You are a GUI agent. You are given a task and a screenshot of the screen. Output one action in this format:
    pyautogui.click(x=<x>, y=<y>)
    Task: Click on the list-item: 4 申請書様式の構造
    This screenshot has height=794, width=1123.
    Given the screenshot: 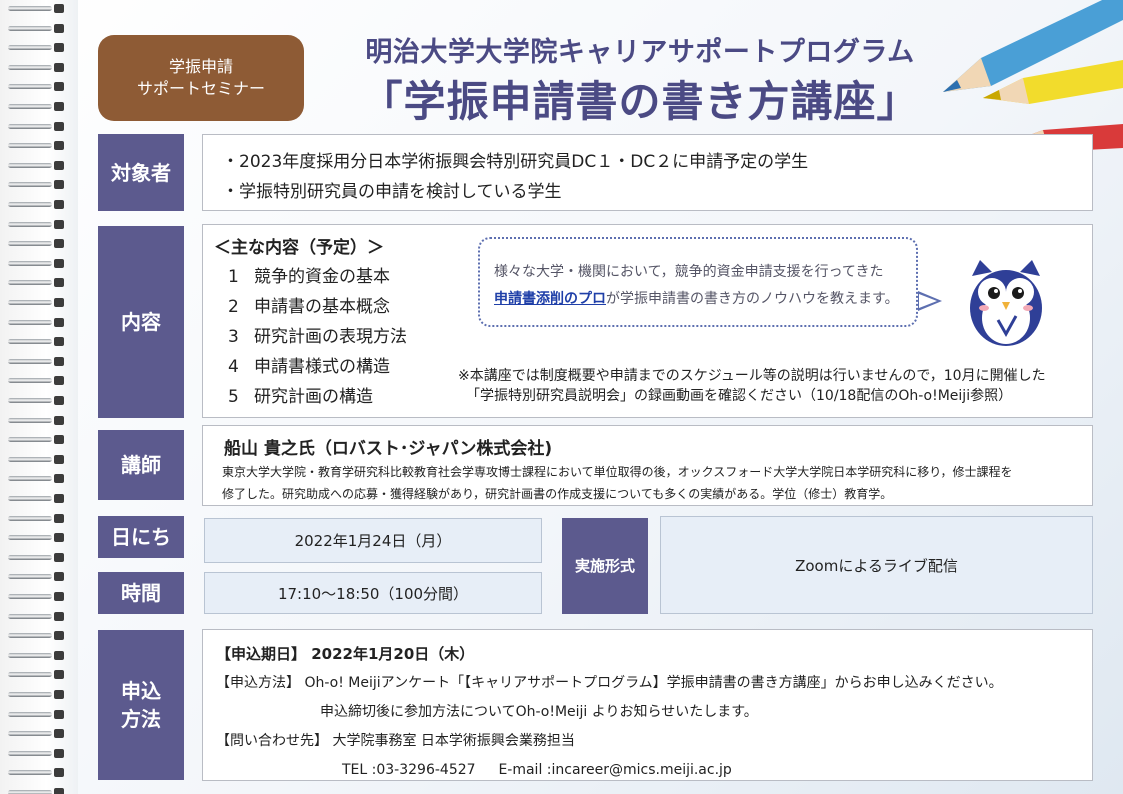 What is the action you would take?
    pyautogui.click(x=309, y=367)
    